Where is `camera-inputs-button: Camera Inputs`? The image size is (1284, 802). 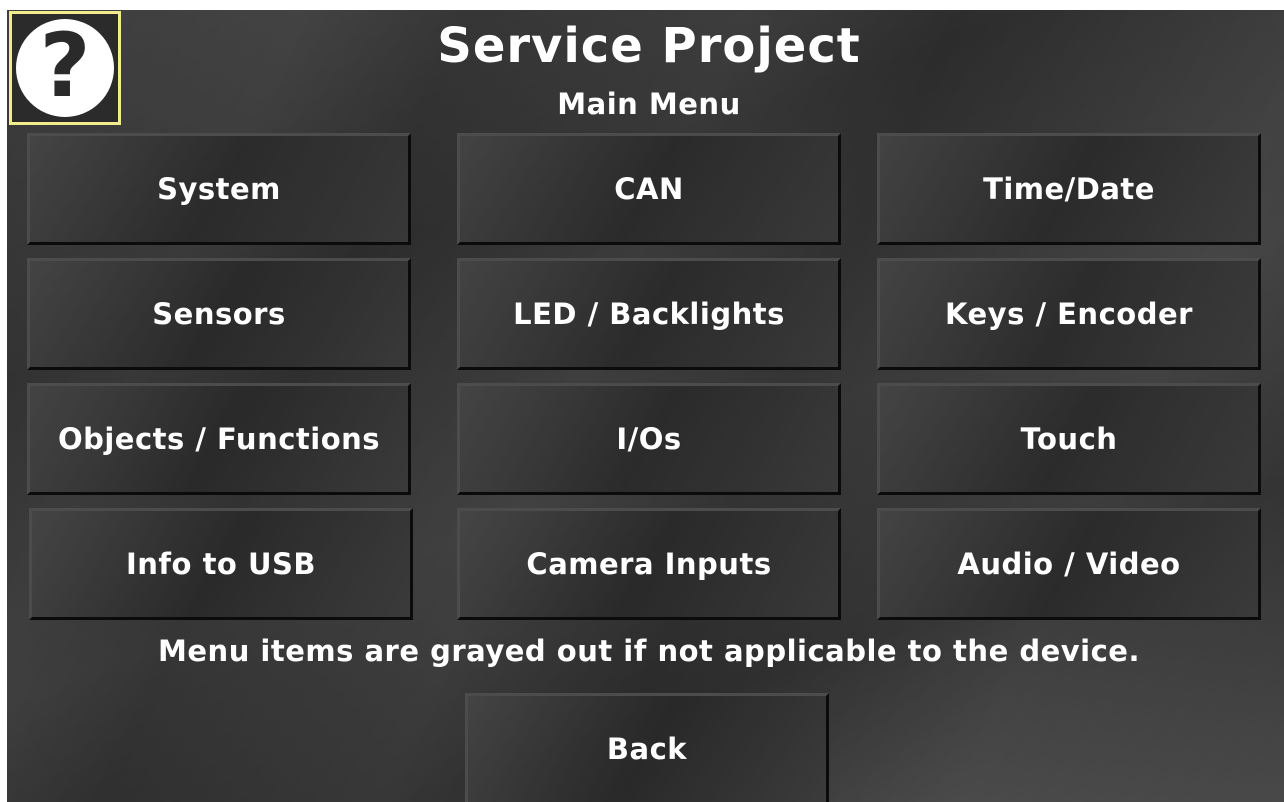 camera-inputs-button: Camera Inputs is located at coordinates (649, 564).